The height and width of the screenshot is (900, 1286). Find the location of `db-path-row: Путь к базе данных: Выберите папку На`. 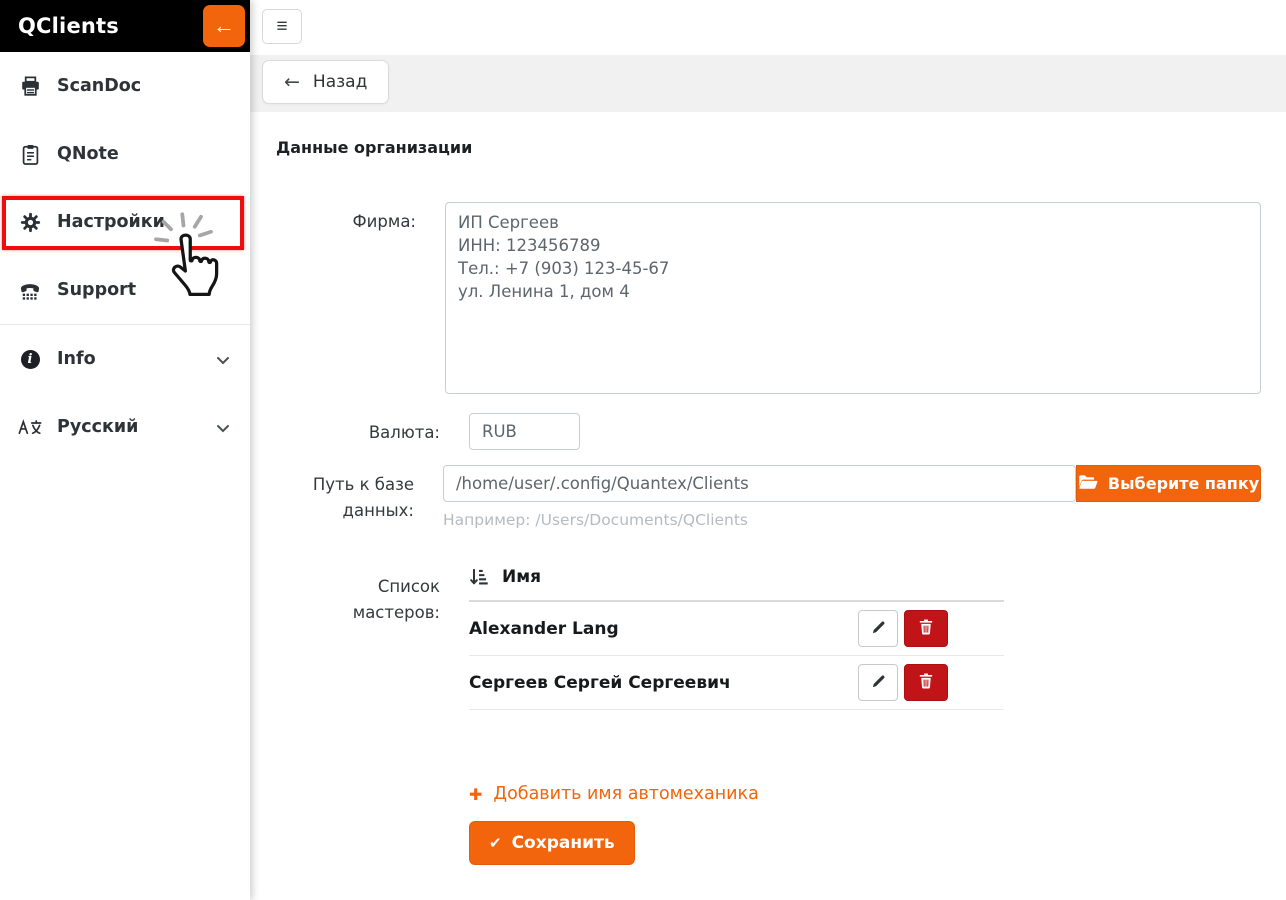

db-path-row: Путь к базе данных: Выберите папку На is located at coordinates (768, 497).